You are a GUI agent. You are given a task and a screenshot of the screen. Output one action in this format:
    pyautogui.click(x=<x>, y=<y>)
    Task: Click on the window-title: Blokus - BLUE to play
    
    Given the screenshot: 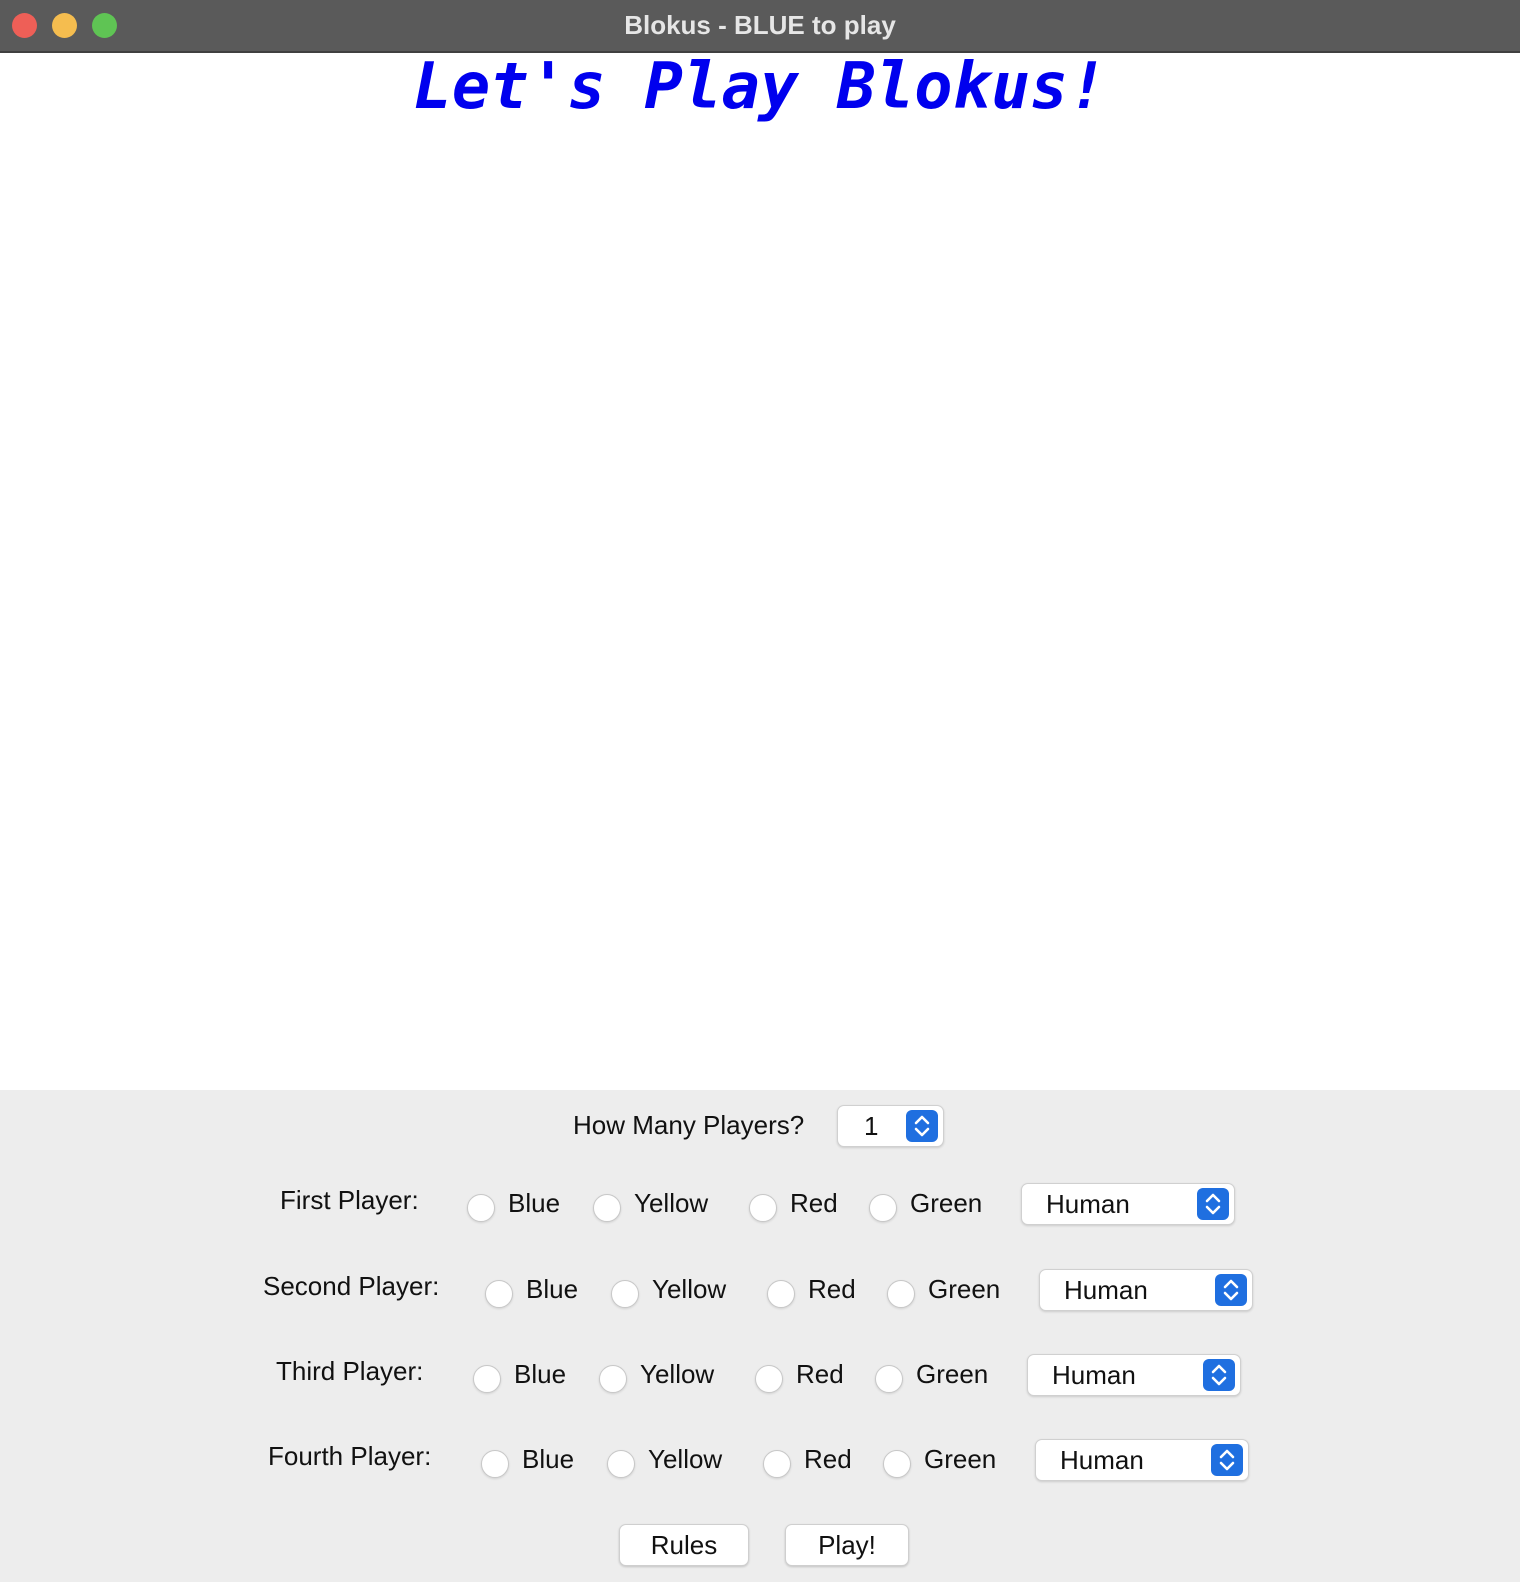 What is the action you would take?
    pyautogui.click(x=760, y=25)
    